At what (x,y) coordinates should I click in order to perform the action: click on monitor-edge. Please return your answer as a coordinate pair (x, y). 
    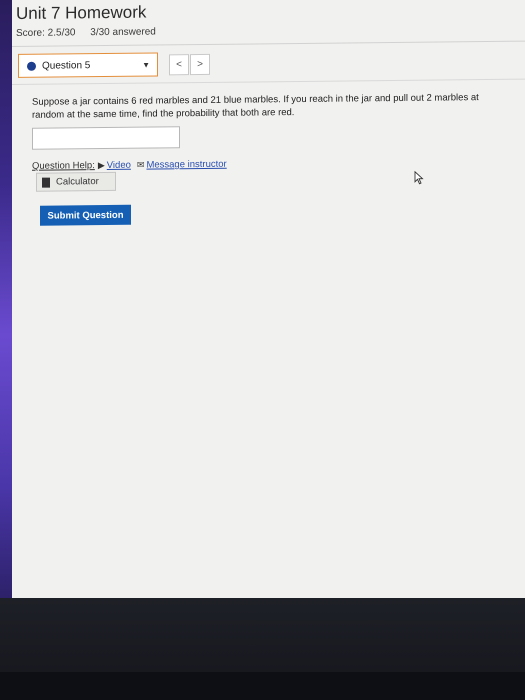
    Looking at the image, I should click on (262, 686).